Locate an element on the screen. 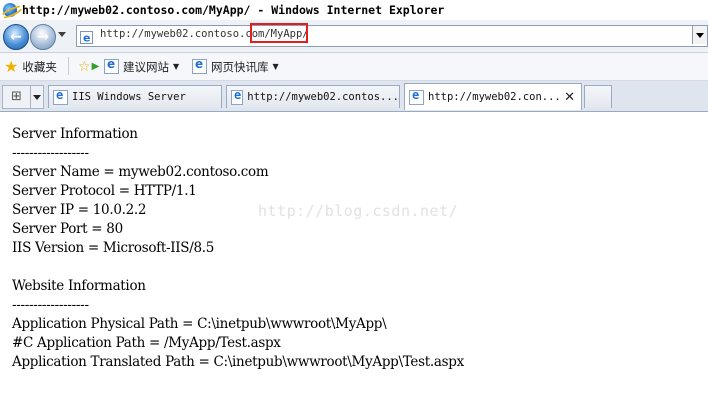 The height and width of the screenshot is (407, 708). grid-icon: ⊞ is located at coordinates (16, 96).